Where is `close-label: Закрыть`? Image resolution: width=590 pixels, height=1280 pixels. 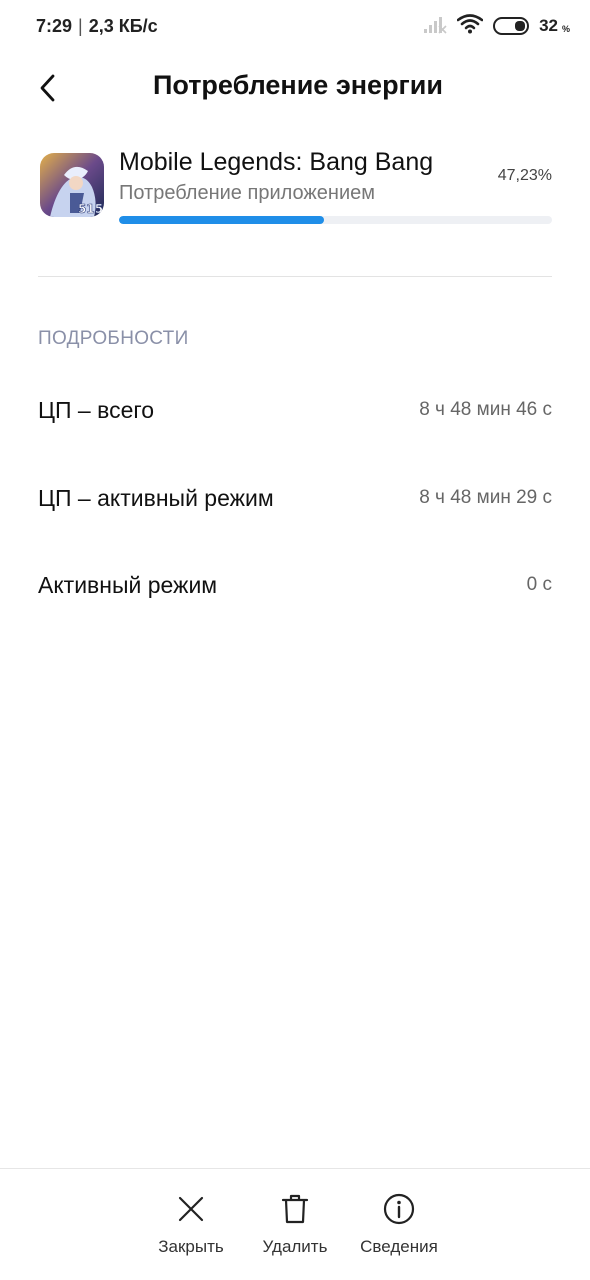
close-label: Закрыть is located at coordinates (191, 1246).